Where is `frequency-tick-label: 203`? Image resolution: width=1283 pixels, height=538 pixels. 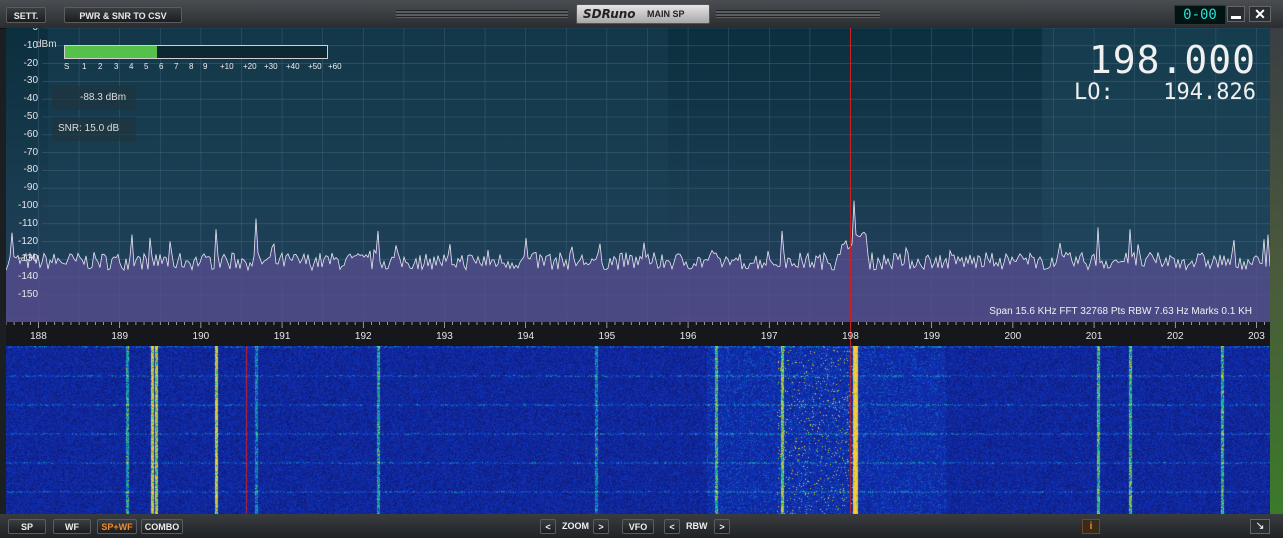 frequency-tick-label: 203 is located at coordinates (1256, 336).